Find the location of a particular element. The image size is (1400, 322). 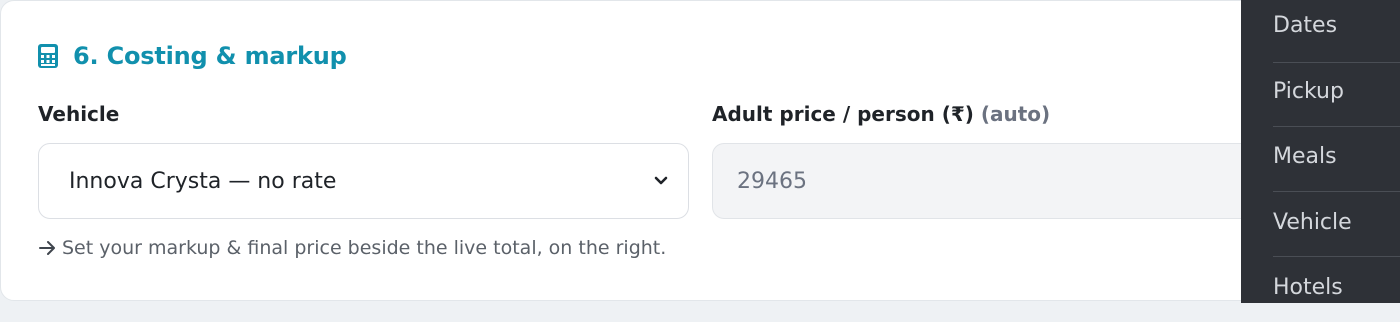

adult-price-value: 29465 is located at coordinates (772, 181).